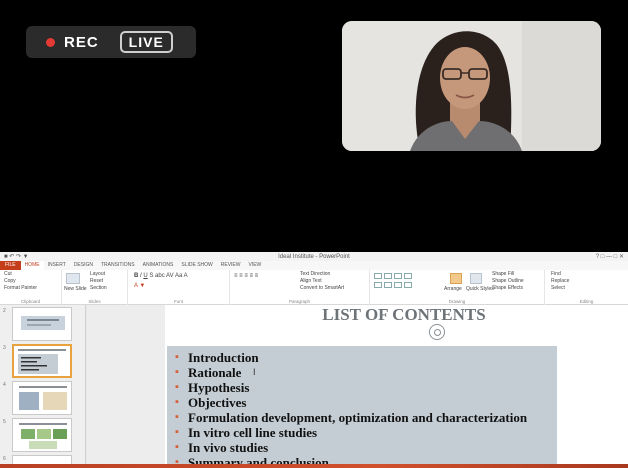  Describe the element at coordinates (480, 289) in the screenshot. I see `quick-styles-button: Quick Styles` at that location.